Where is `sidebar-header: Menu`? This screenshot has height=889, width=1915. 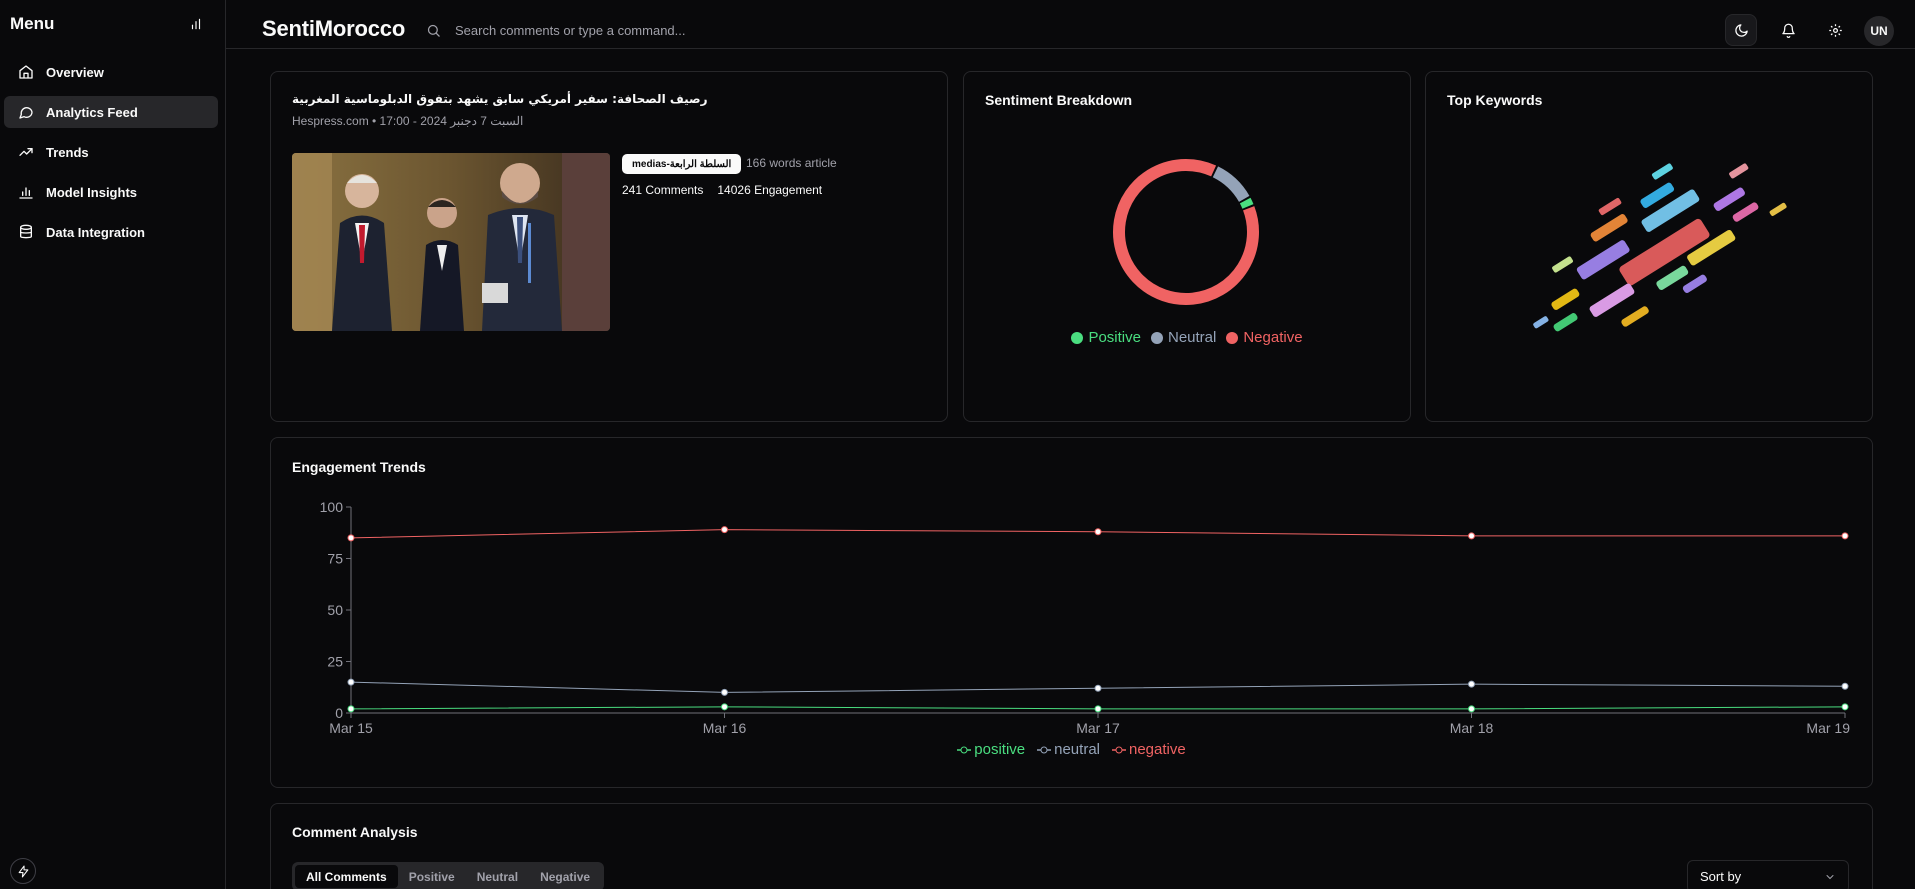 sidebar-header: Menu is located at coordinates (108, 24).